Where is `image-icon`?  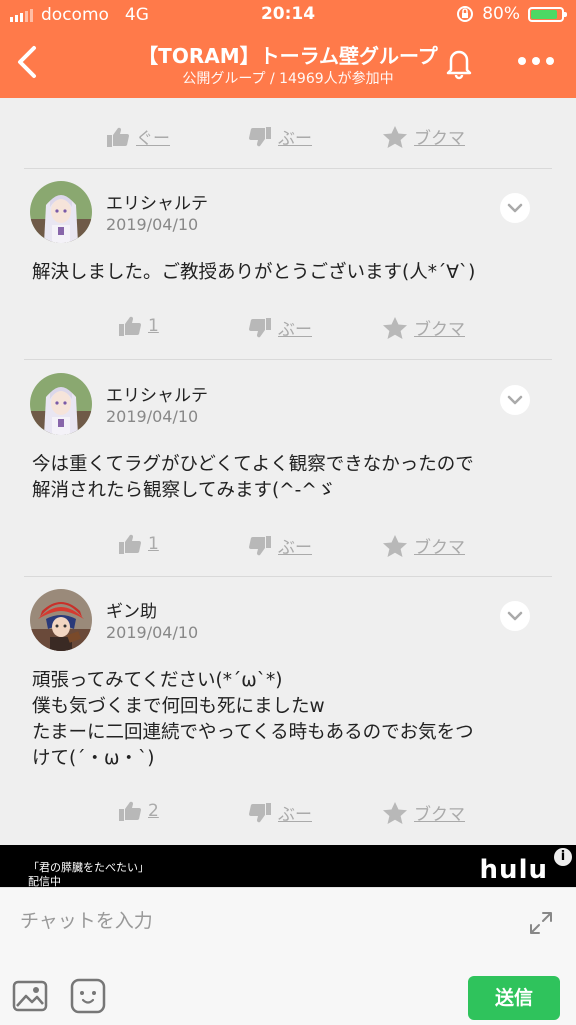 image-icon is located at coordinates (30, 996).